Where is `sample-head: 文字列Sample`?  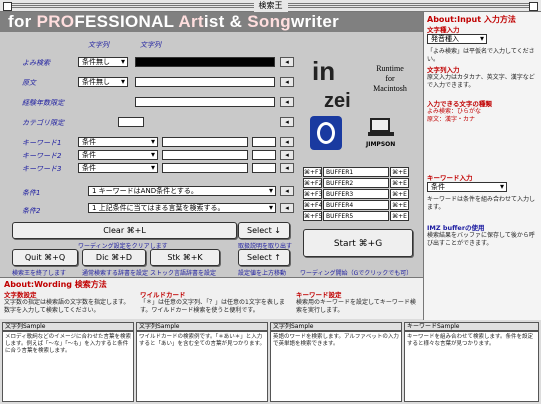 sample-head: 文字列Sample is located at coordinates (68, 326).